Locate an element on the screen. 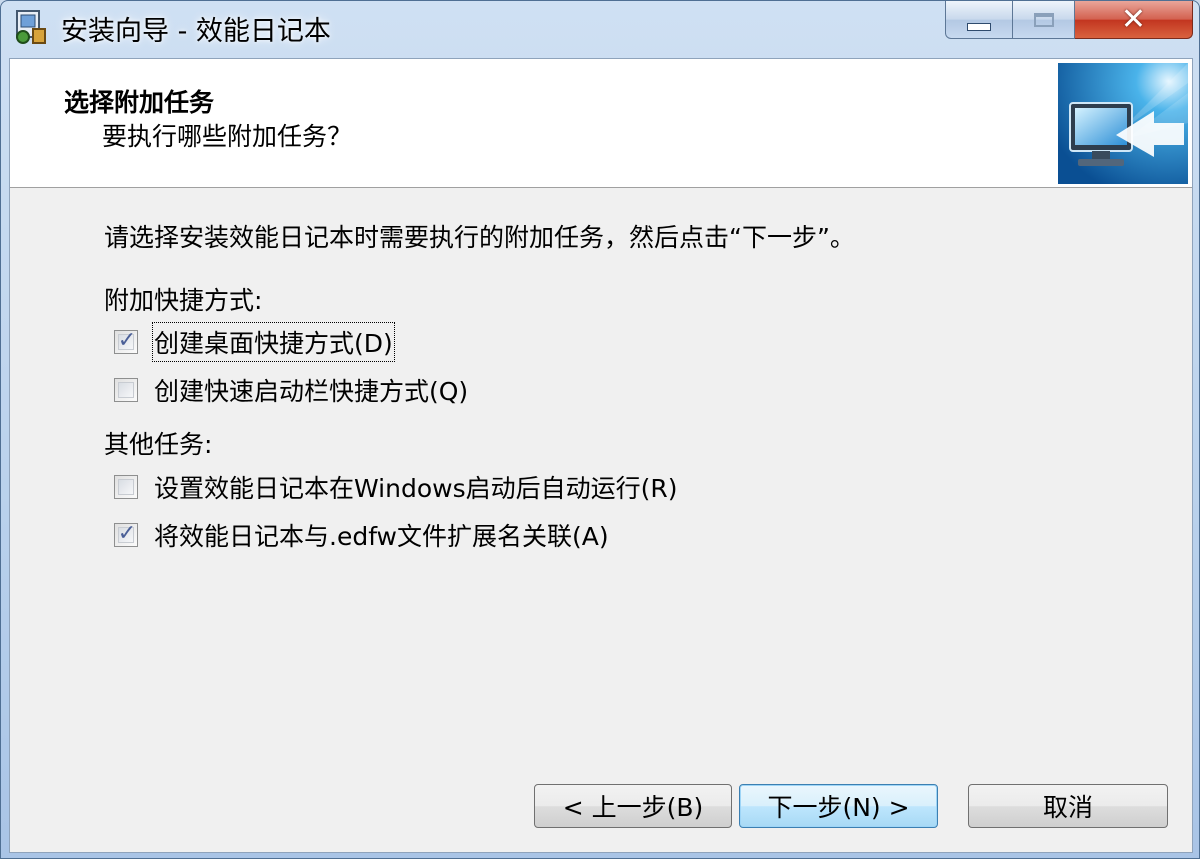 The image size is (1200, 859). installer-app-icon is located at coordinates (31, 27).